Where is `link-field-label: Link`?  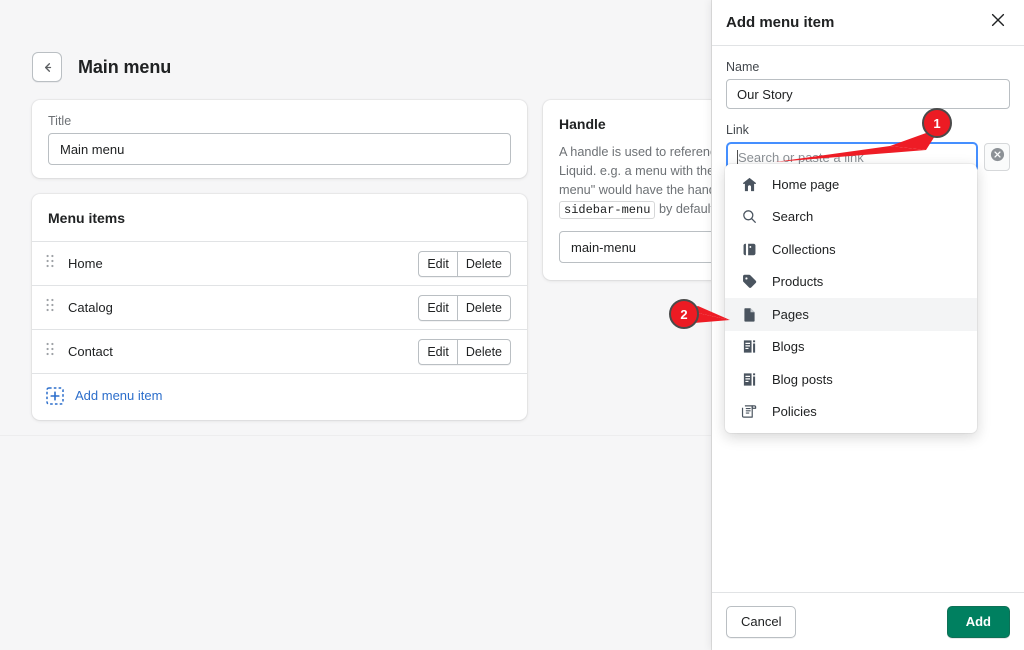
link-field-label: Link is located at coordinates (737, 130).